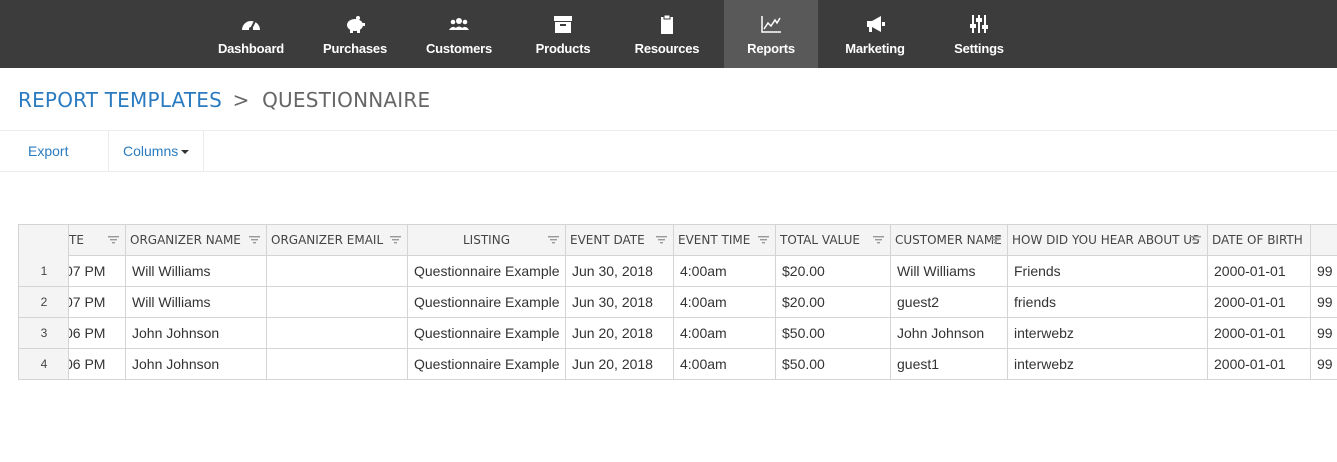 The image size is (1337, 462). Describe the element at coordinates (1108, 271) in the screenshot. I see `table-cell-how-did-you-hear: Friends` at that location.